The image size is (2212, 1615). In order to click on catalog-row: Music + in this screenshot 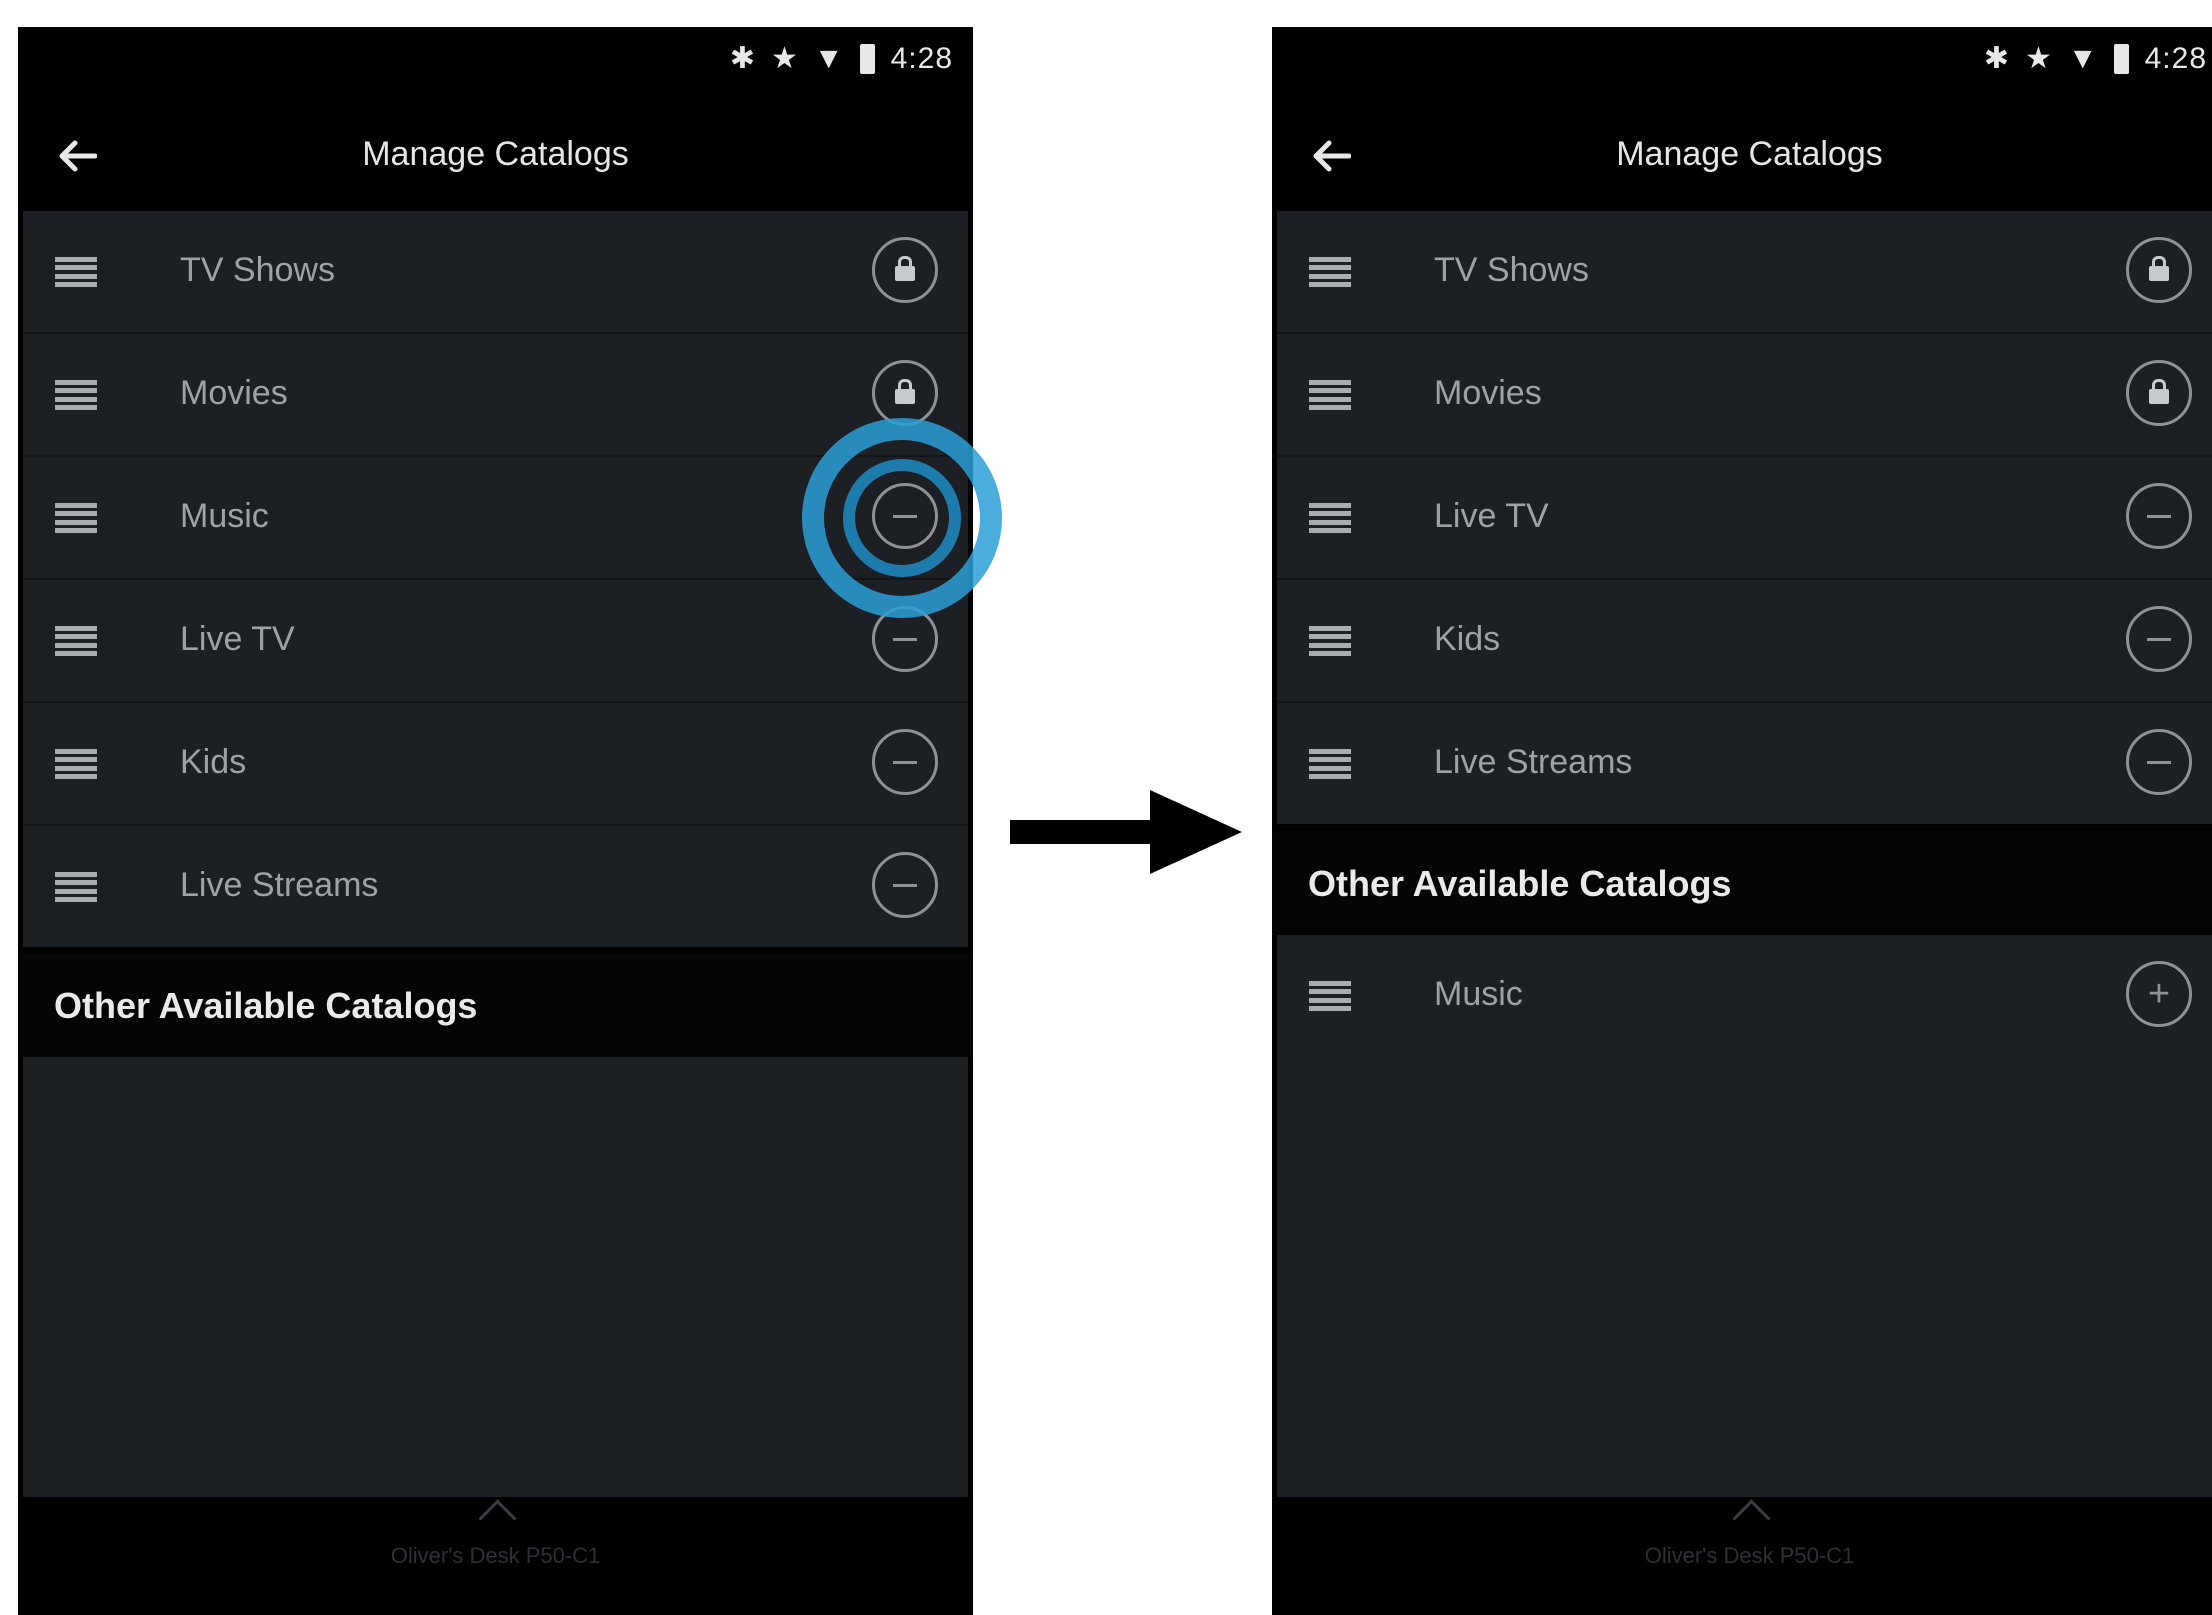, I will do `click(1744, 995)`.